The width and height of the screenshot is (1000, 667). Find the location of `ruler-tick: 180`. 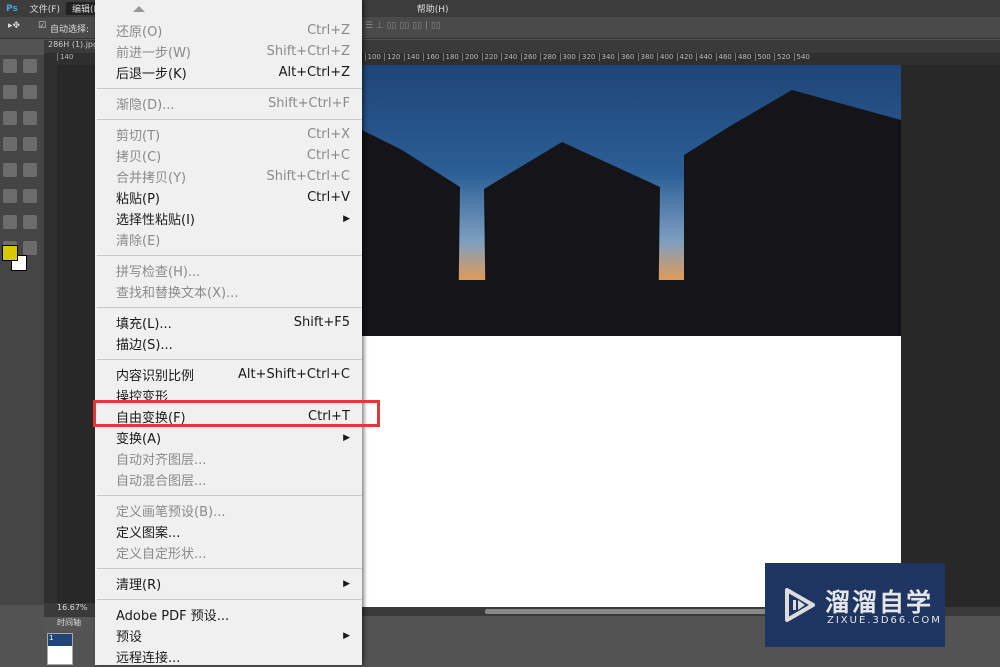

ruler-tick: 180 is located at coordinates (452, 57).